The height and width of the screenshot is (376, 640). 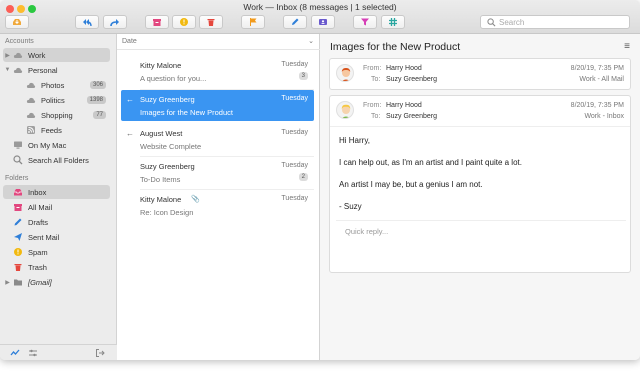 What do you see at coordinates (217, 139) in the screenshot?
I see `list-item: ← August West Website Complete Tuesday` at bounding box center [217, 139].